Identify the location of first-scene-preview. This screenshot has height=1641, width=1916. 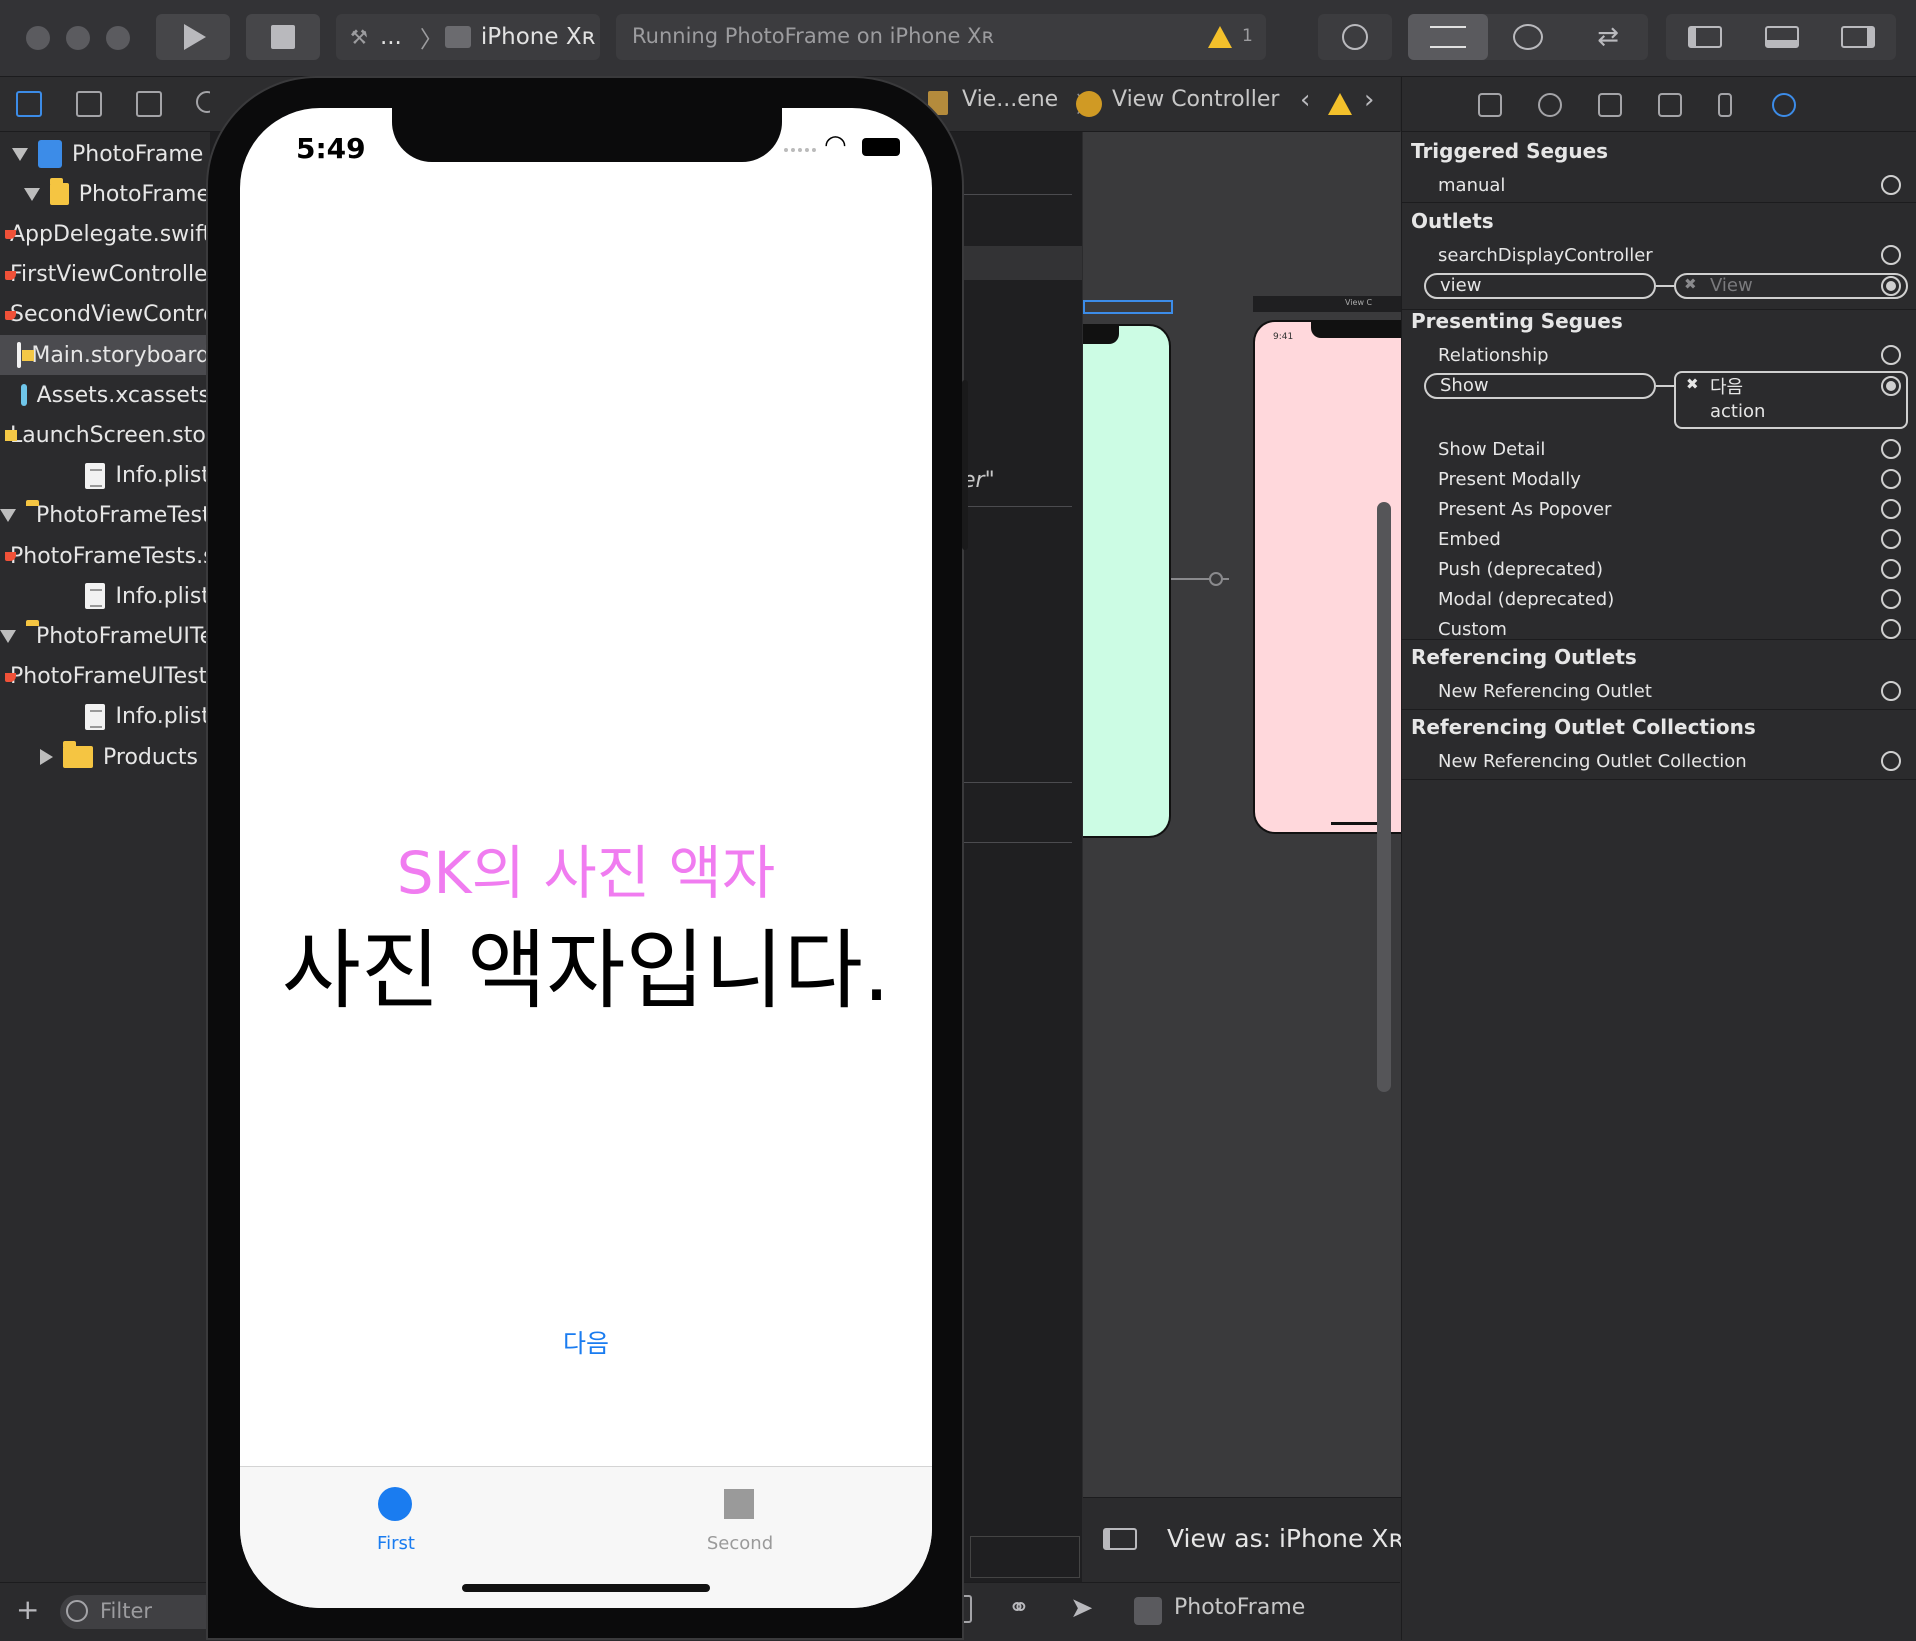
(1127, 581).